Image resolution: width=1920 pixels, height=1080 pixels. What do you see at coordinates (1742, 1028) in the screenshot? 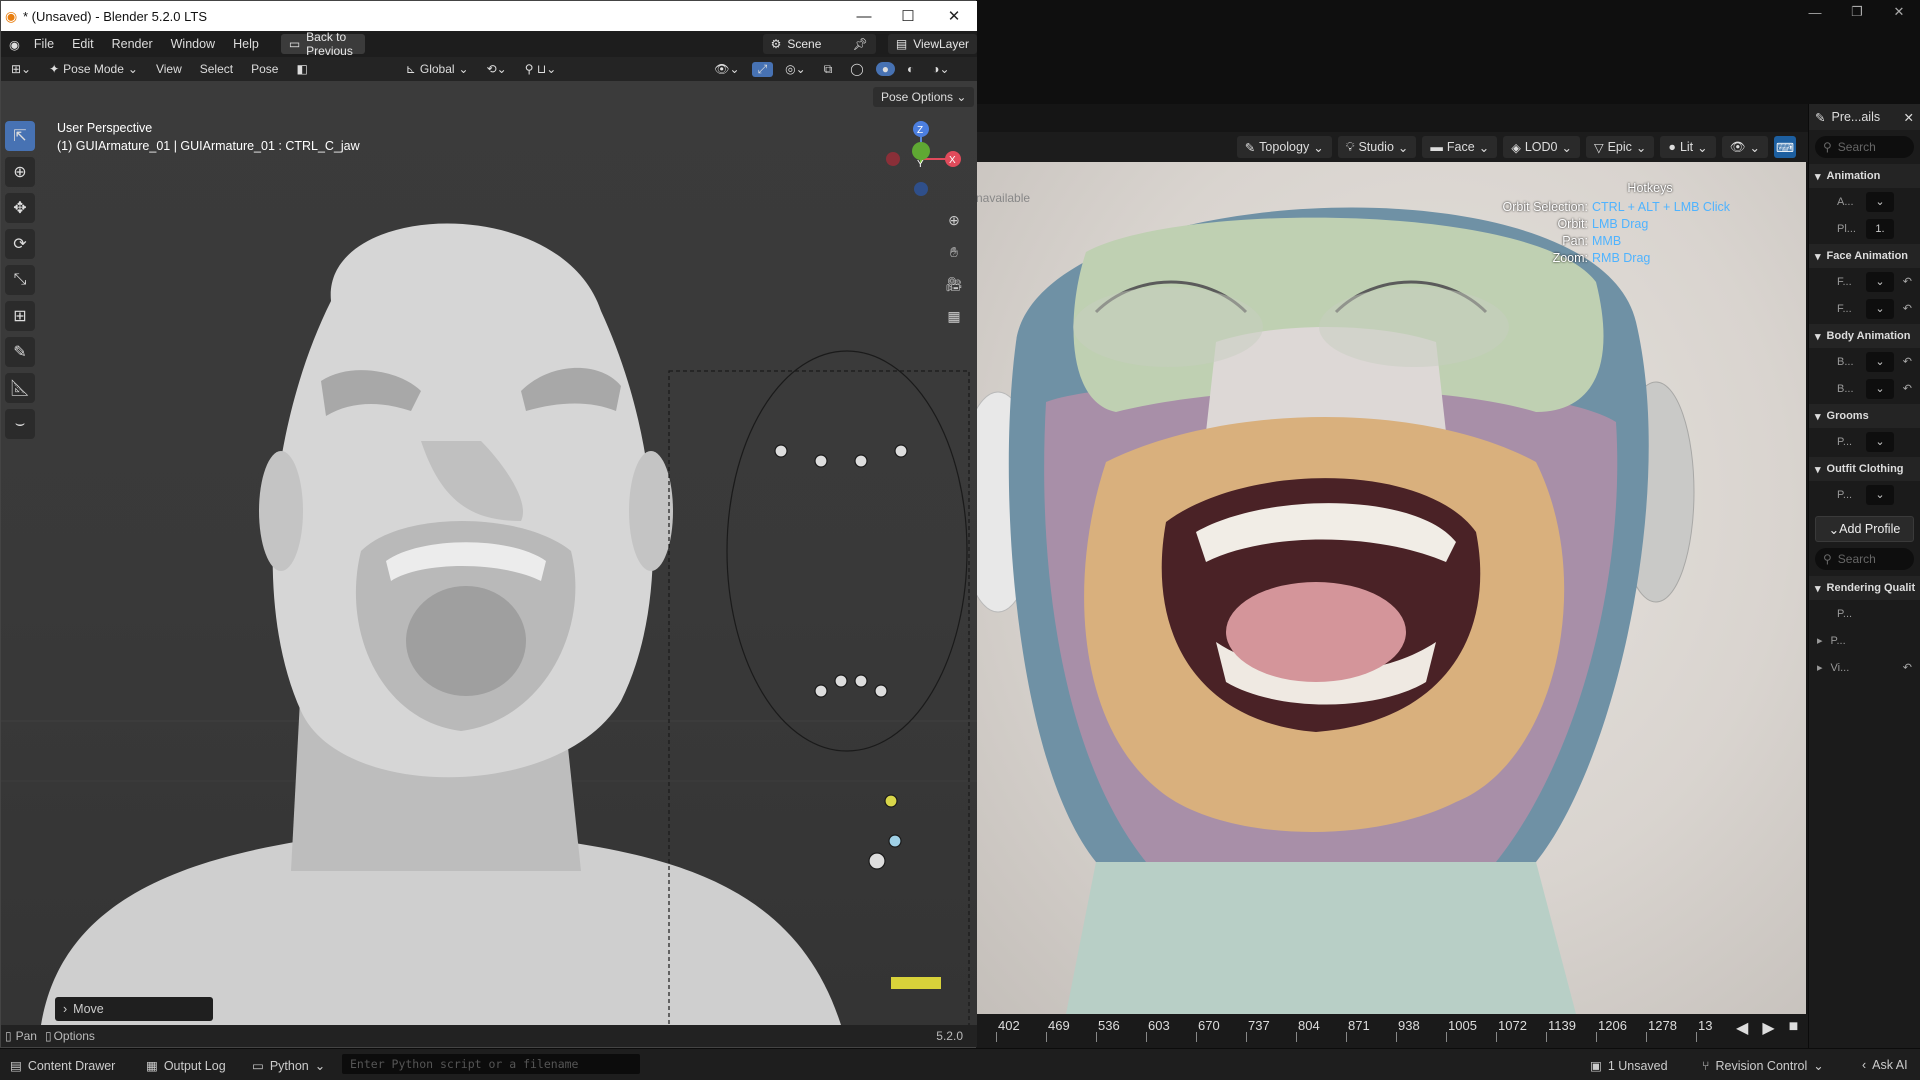
I see `play-reverse-icon: ◀` at bounding box center [1742, 1028].